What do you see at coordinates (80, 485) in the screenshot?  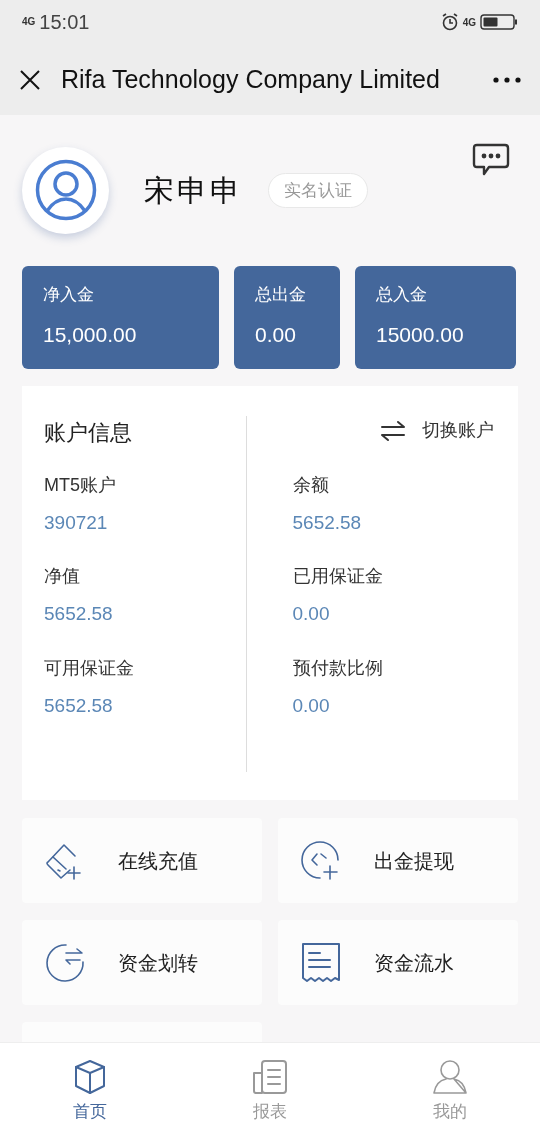 I see `field-label: MT5账户` at bounding box center [80, 485].